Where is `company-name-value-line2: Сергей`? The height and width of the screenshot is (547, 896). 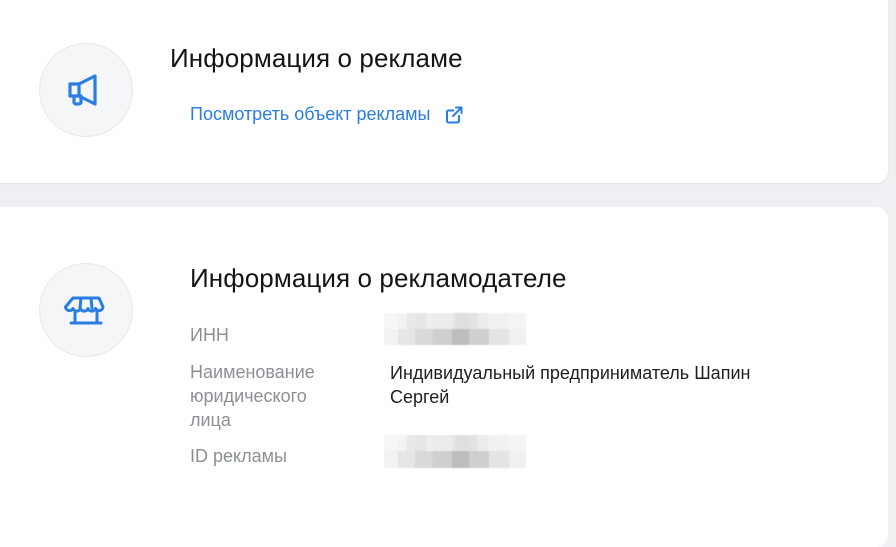
company-name-value-line2: Сергей is located at coordinates (420, 397).